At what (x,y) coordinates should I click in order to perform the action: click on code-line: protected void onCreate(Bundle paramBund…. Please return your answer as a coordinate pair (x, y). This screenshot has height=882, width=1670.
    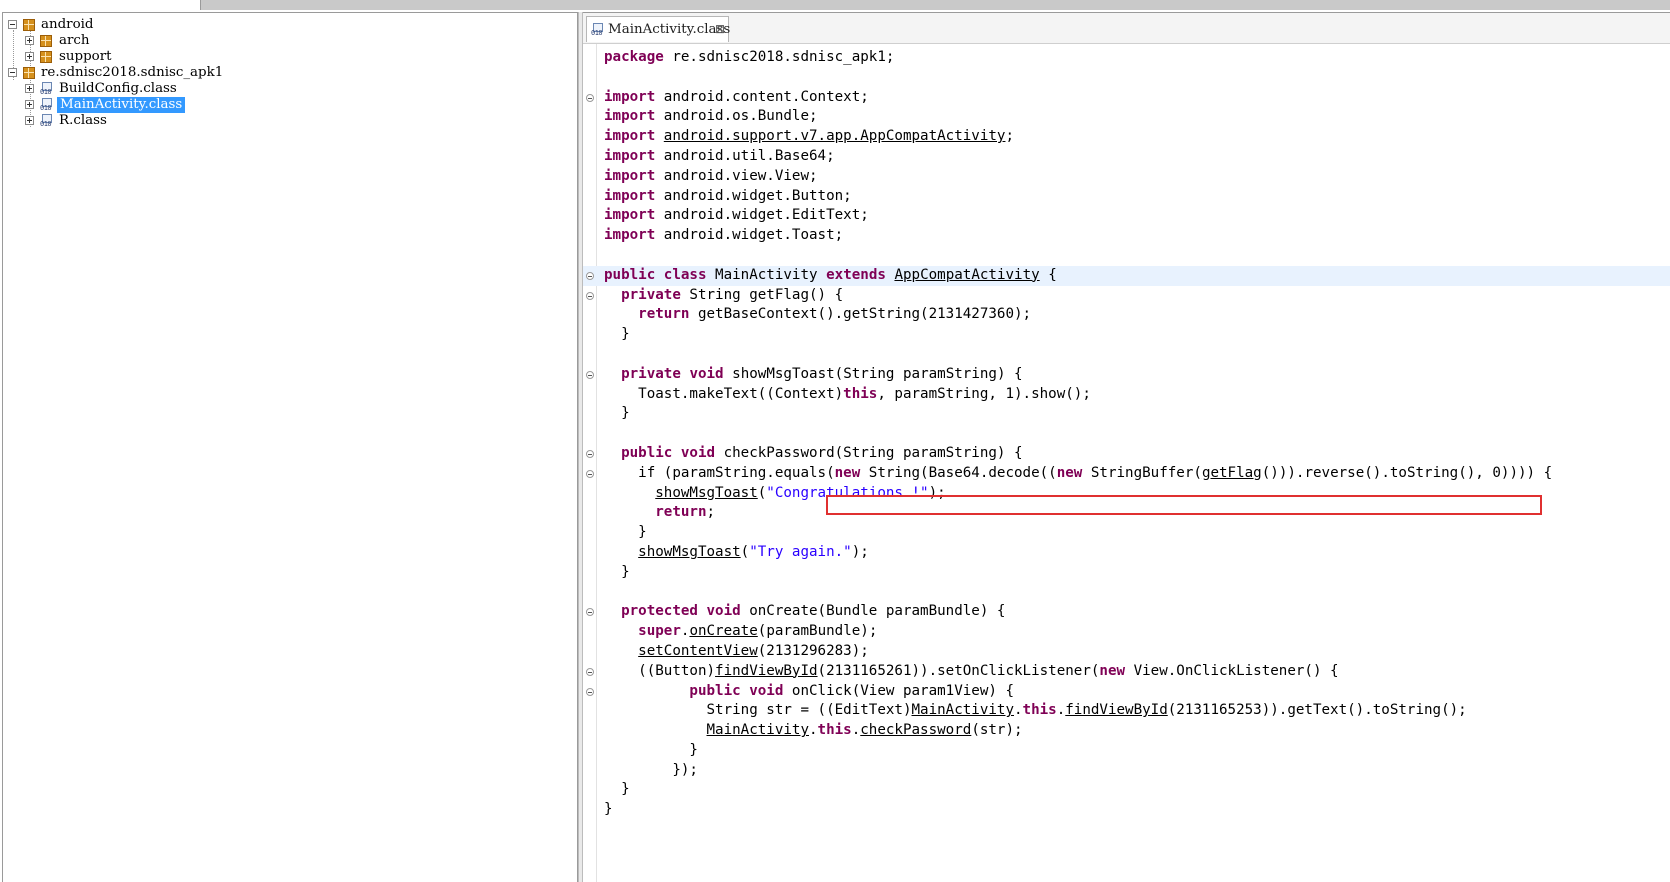
    Looking at the image, I should click on (1126, 612).